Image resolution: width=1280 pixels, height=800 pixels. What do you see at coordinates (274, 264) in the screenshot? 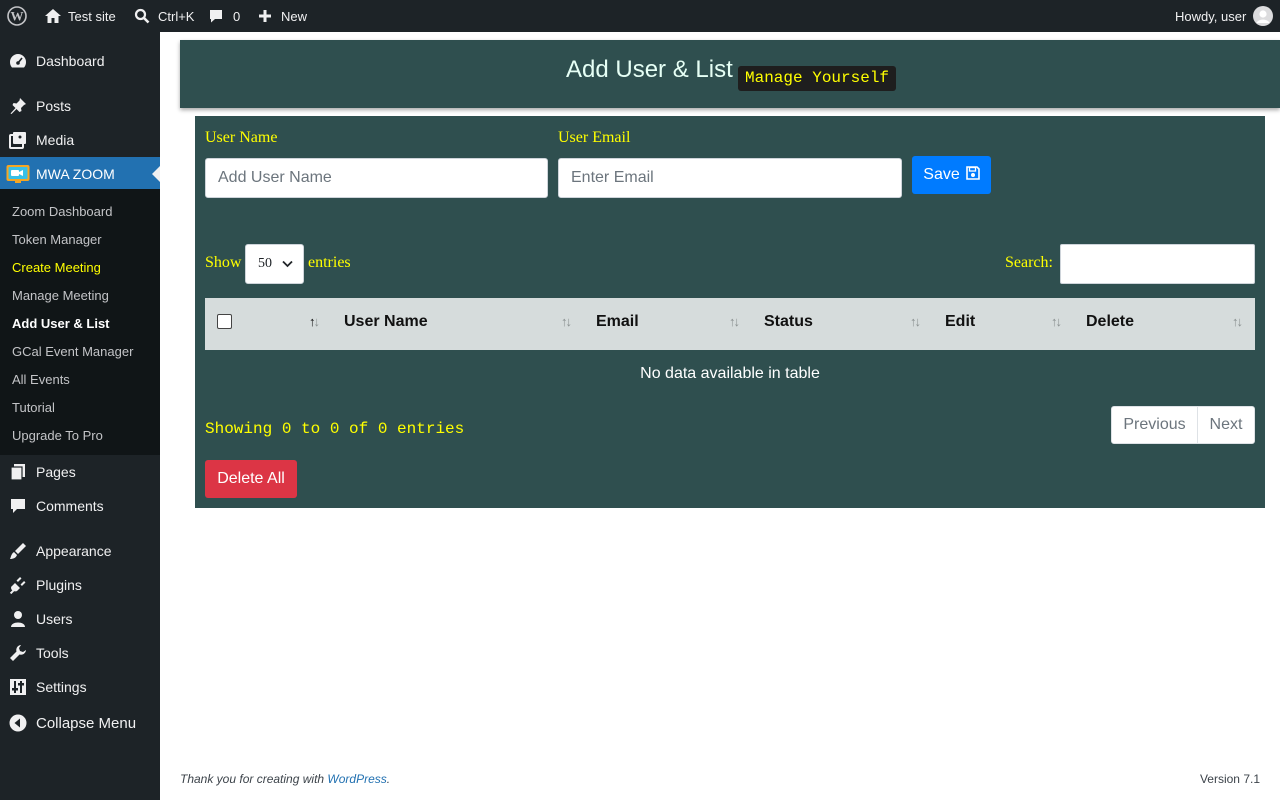
I see `page-length-select: 50` at bounding box center [274, 264].